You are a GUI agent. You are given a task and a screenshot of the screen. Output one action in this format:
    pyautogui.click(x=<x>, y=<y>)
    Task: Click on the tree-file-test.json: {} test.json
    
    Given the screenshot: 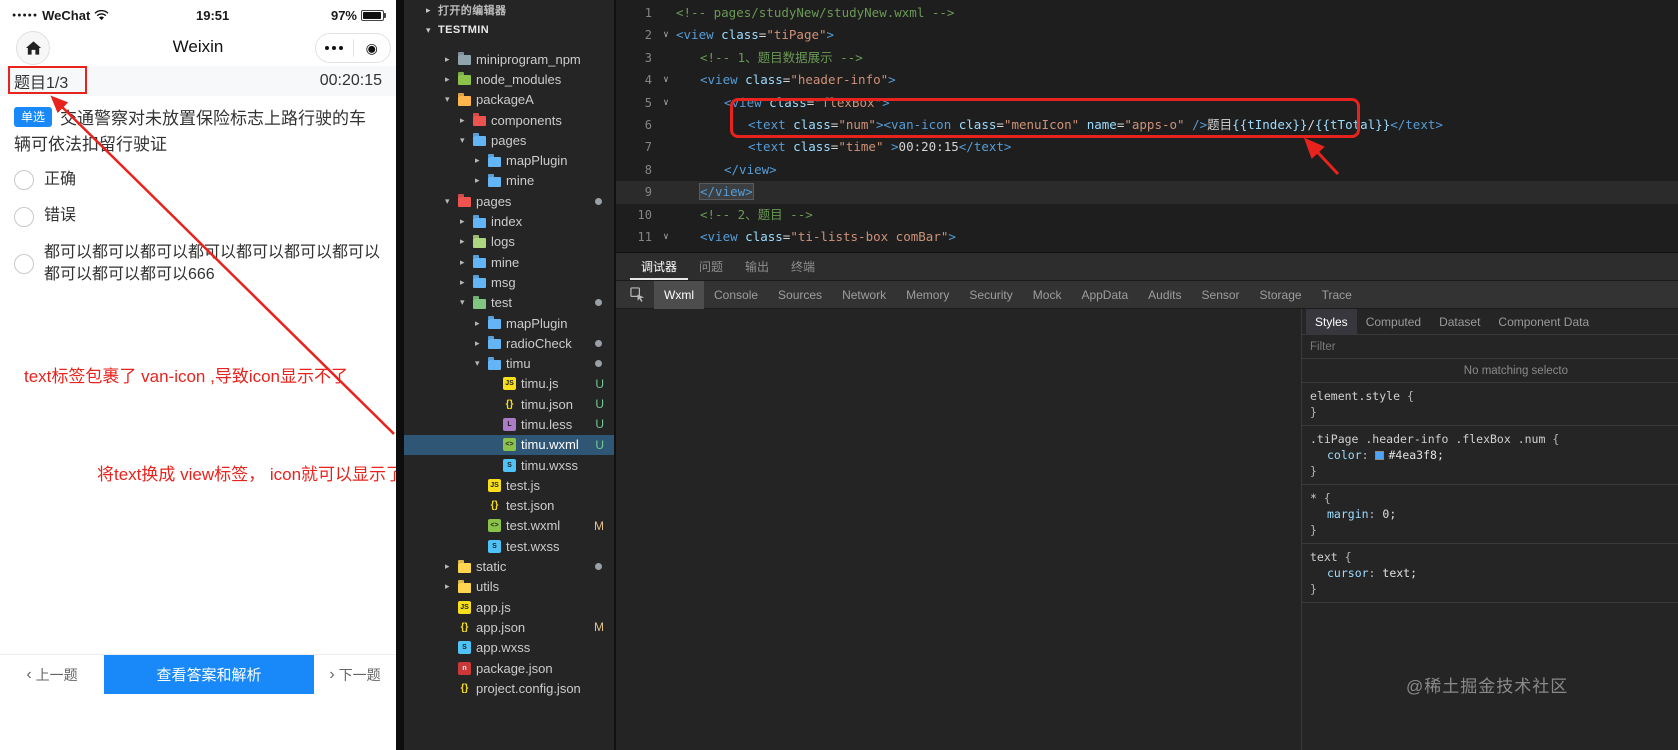 What is the action you would take?
    pyautogui.click(x=509, y=506)
    